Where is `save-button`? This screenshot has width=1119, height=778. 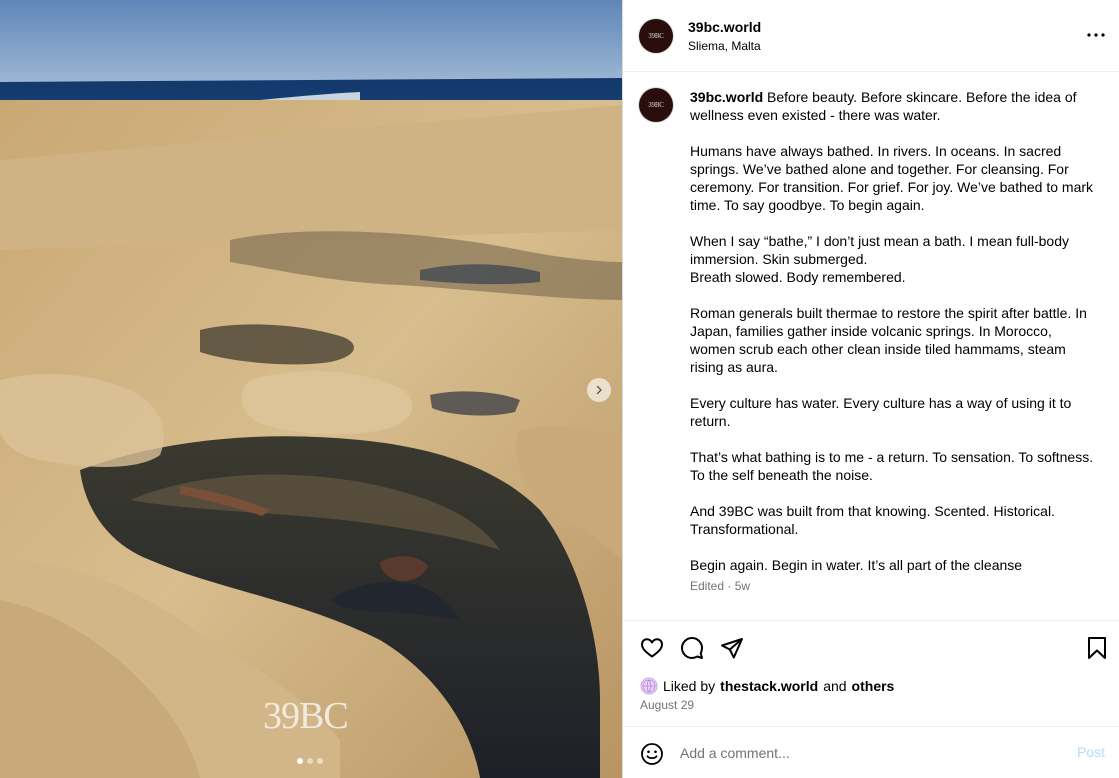 save-button is located at coordinates (1097, 648).